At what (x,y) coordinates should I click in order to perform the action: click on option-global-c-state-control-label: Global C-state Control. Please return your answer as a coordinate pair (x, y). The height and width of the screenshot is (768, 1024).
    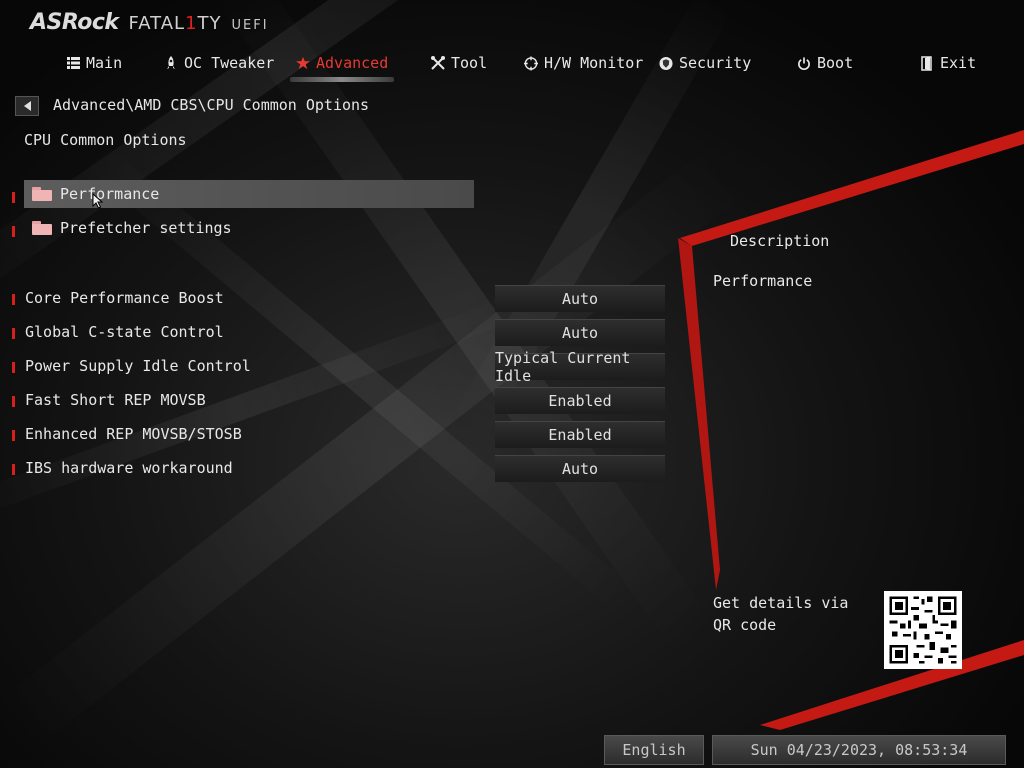
    Looking at the image, I should click on (124, 332).